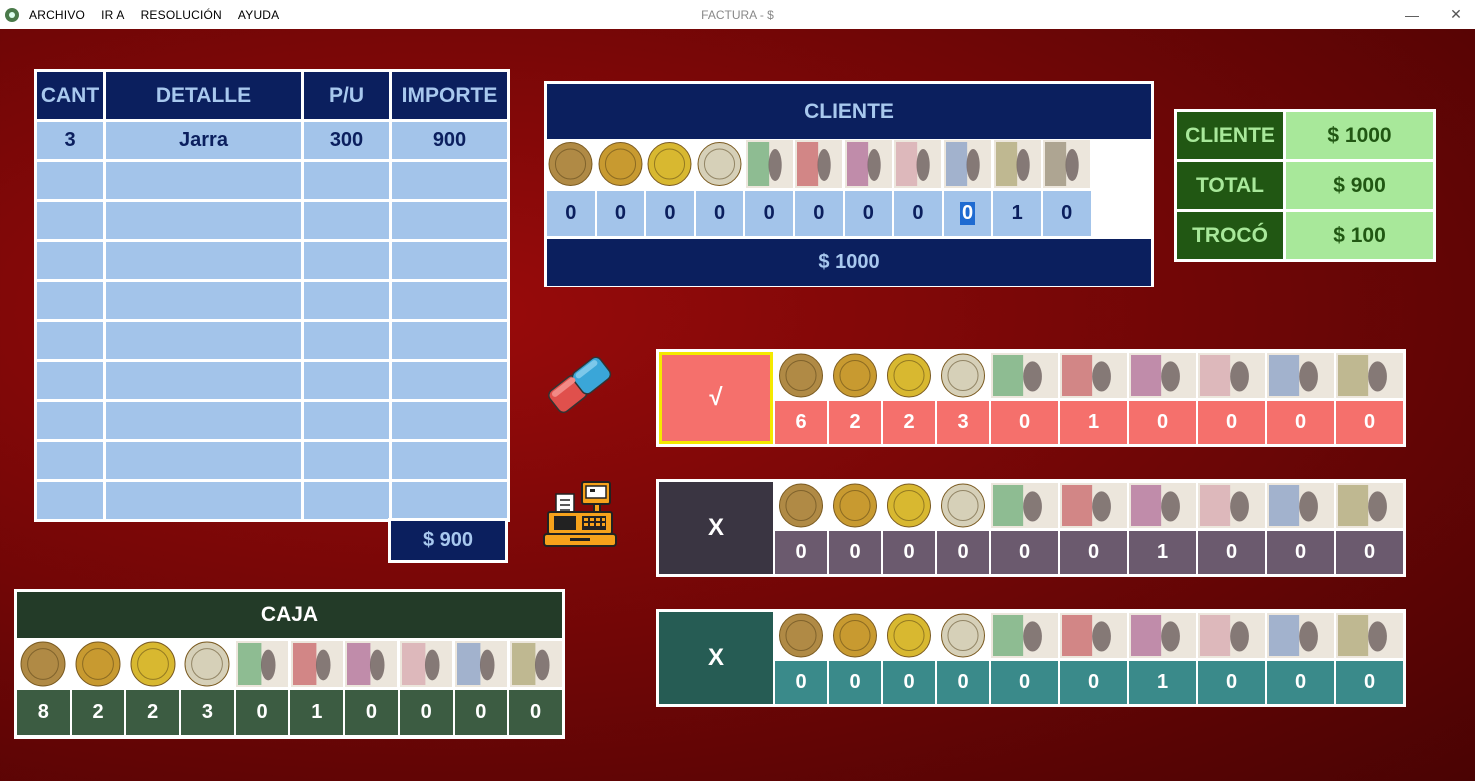 Image resolution: width=1475 pixels, height=781 pixels. Describe the element at coordinates (1031, 528) in the screenshot. I see `answer-row-wrong-1: X 0 0 0 0 0 0 1 0 0 0` at that location.